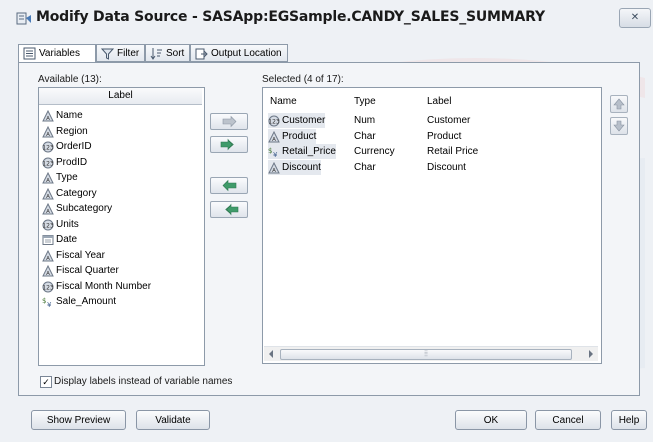 The image size is (653, 442). Describe the element at coordinates (23, 18) in the screenshot. I see `data-source-icon` at that location.